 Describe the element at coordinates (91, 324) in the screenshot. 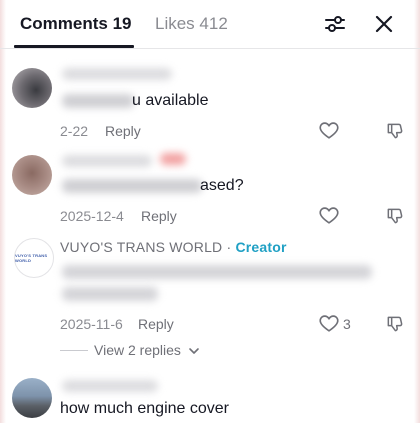

I see `comment-date: 2025-11-6` at that location.